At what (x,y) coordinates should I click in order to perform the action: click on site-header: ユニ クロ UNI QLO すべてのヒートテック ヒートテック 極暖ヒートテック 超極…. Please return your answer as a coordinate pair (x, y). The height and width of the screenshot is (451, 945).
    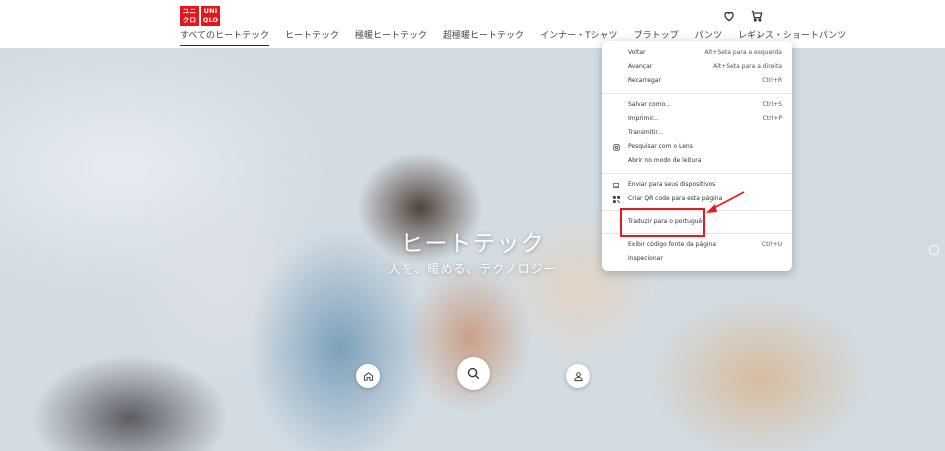
    Looking at the image, I should click on (472, 24).